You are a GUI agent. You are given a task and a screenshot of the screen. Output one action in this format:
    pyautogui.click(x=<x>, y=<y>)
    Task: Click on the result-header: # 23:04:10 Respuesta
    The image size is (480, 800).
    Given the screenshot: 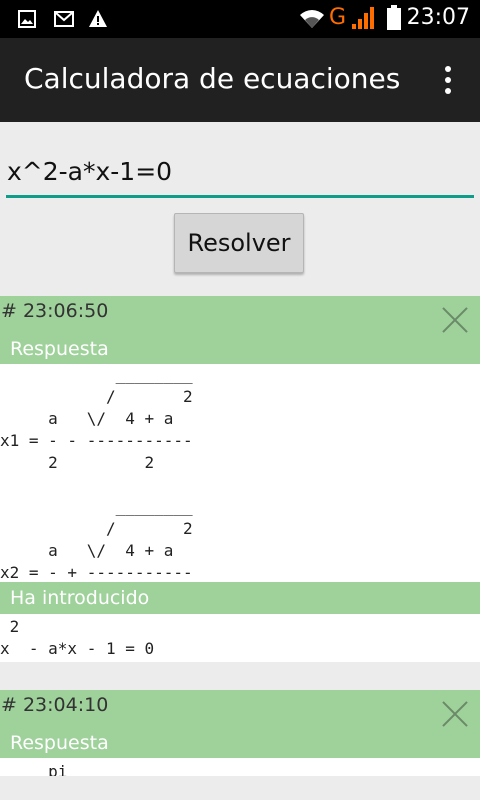 What is the action you would take?
    pyautogui.click(x=240, y=724)
    